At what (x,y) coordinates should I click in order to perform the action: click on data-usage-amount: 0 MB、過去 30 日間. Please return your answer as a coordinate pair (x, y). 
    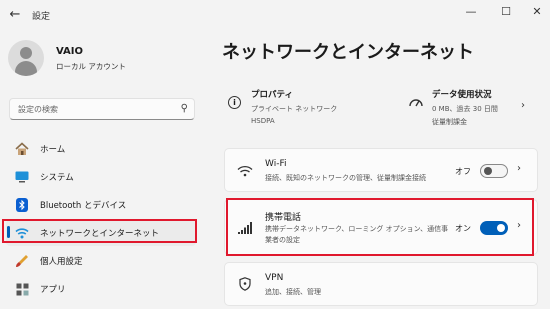
    Looking at the image, I should click on (465, 109).